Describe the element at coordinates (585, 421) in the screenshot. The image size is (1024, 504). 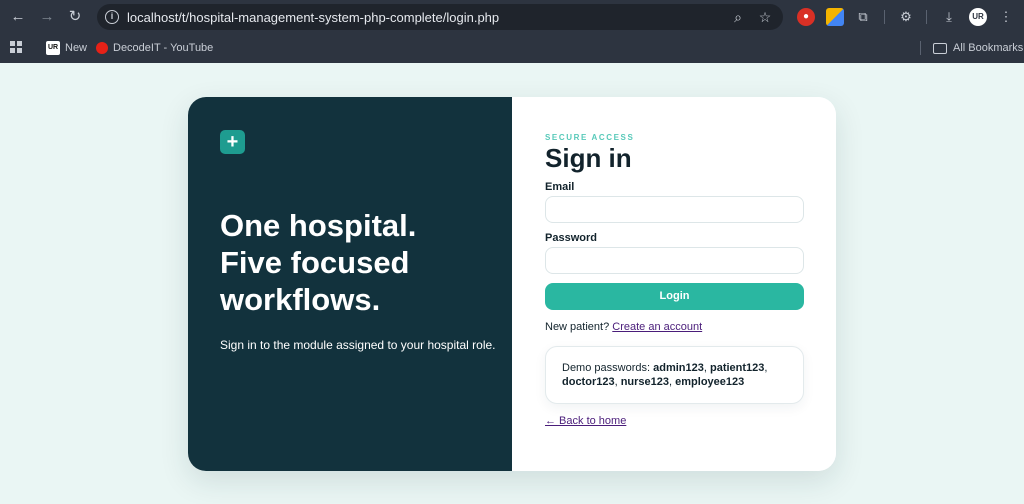
I see `back-to-home-link: ← Back to home` at that location.